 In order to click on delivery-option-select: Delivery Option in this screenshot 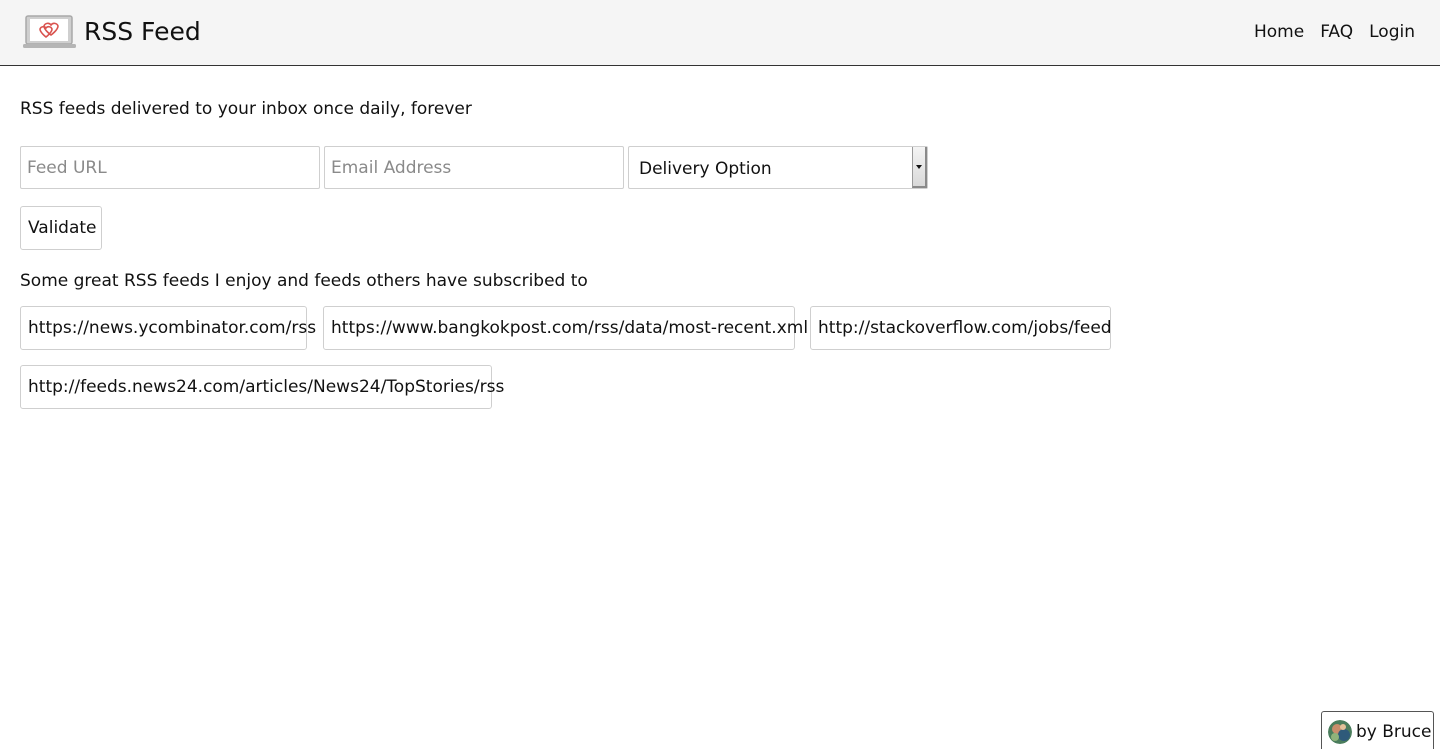, I will do `click(778, 167)`.